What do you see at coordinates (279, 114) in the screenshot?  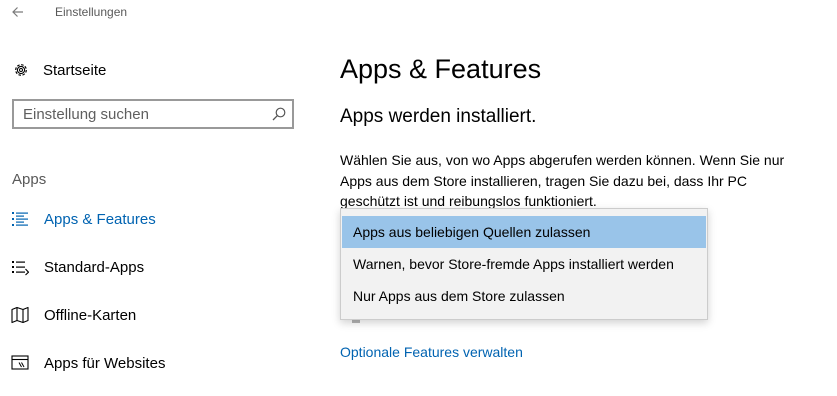 I see `search-icon` at bounding box center [279, 114].